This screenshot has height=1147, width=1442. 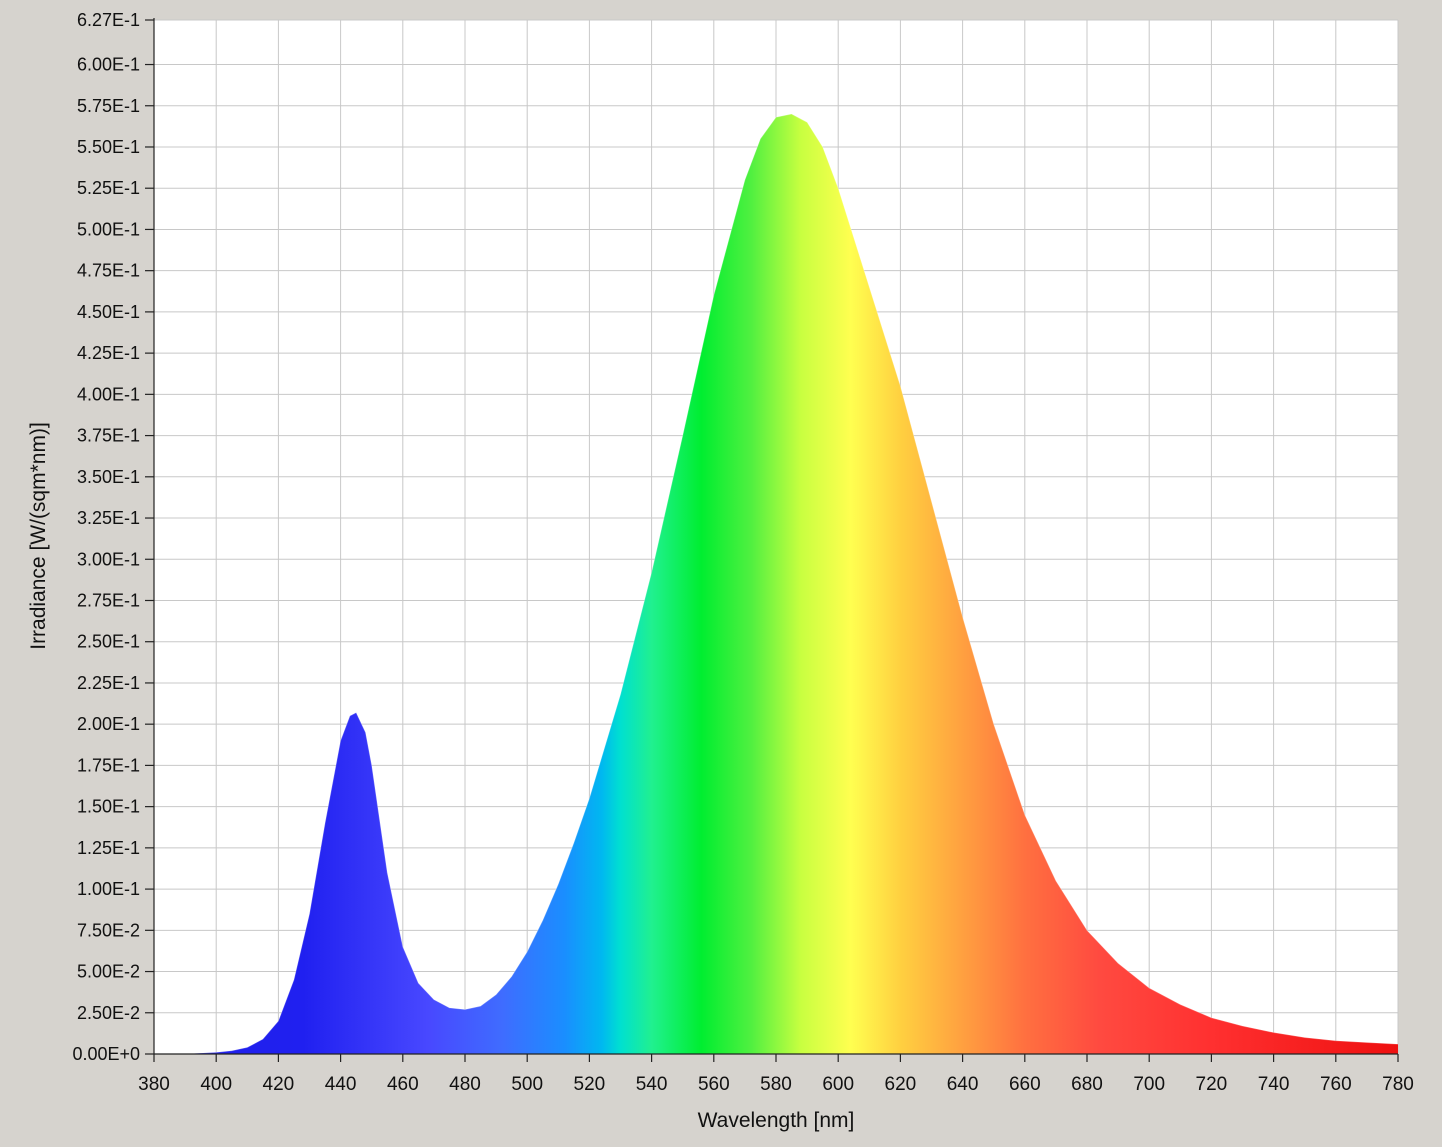 What do you see at coordinates (1025, 1084) in the screenshot?
I see `x-tick-label: 660` at bounding box center [1025, 1084].